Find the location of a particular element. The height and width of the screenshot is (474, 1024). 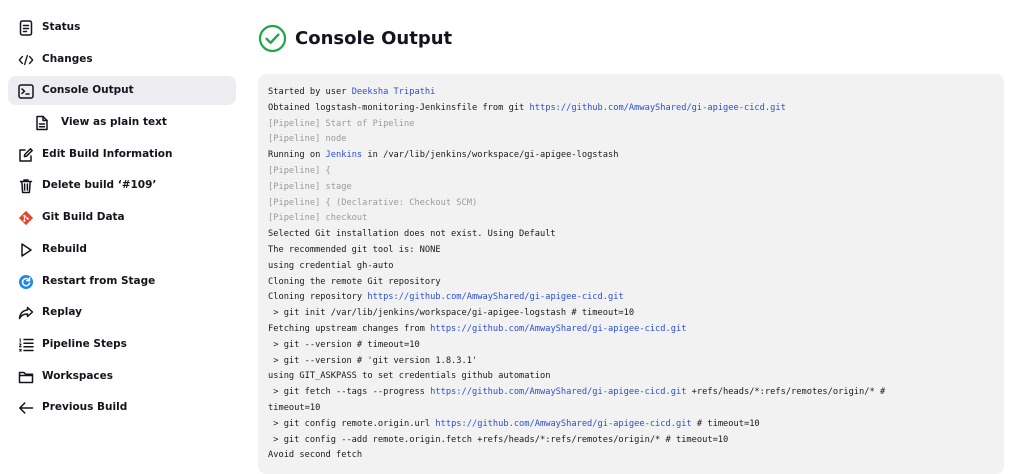

sidebar-item-label: Edit Build Information is located at coordinates (107, 153).